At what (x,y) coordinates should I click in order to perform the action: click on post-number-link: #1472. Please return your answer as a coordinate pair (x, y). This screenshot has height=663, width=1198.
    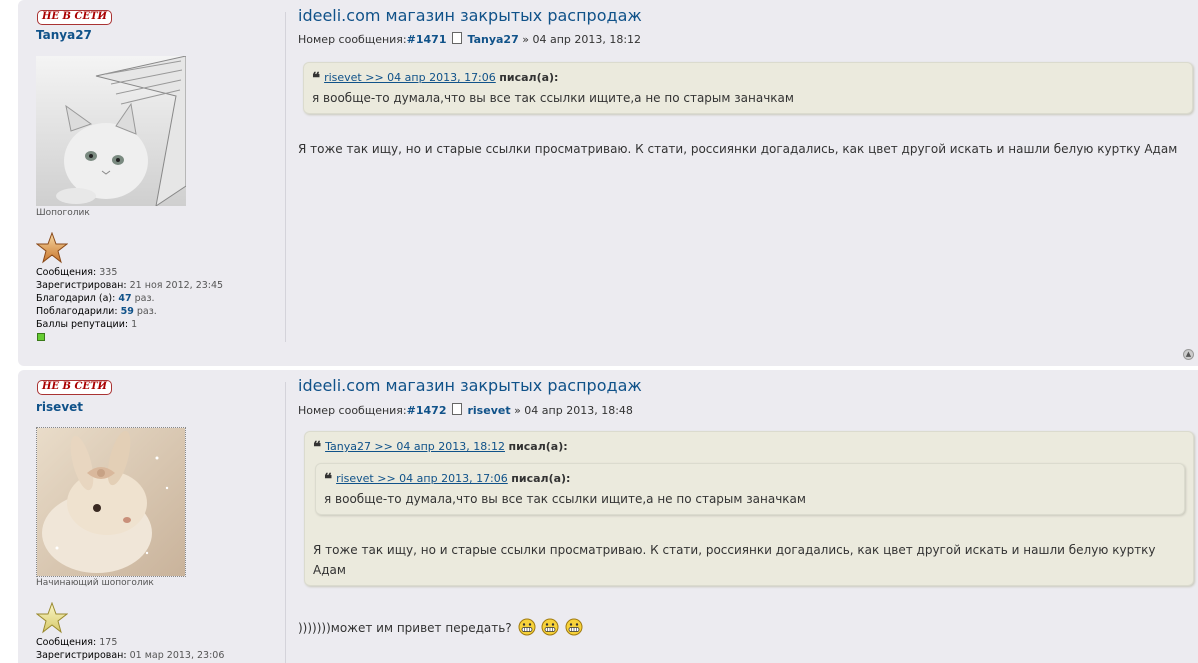
    Looking at the image, I should click on (427, 410).